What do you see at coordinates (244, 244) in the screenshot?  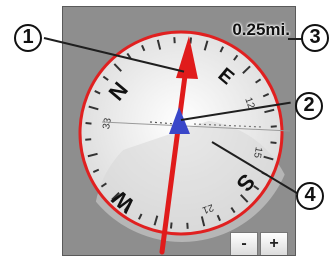 I see `zoom-out-button: -` at bounding box center [244, 244].